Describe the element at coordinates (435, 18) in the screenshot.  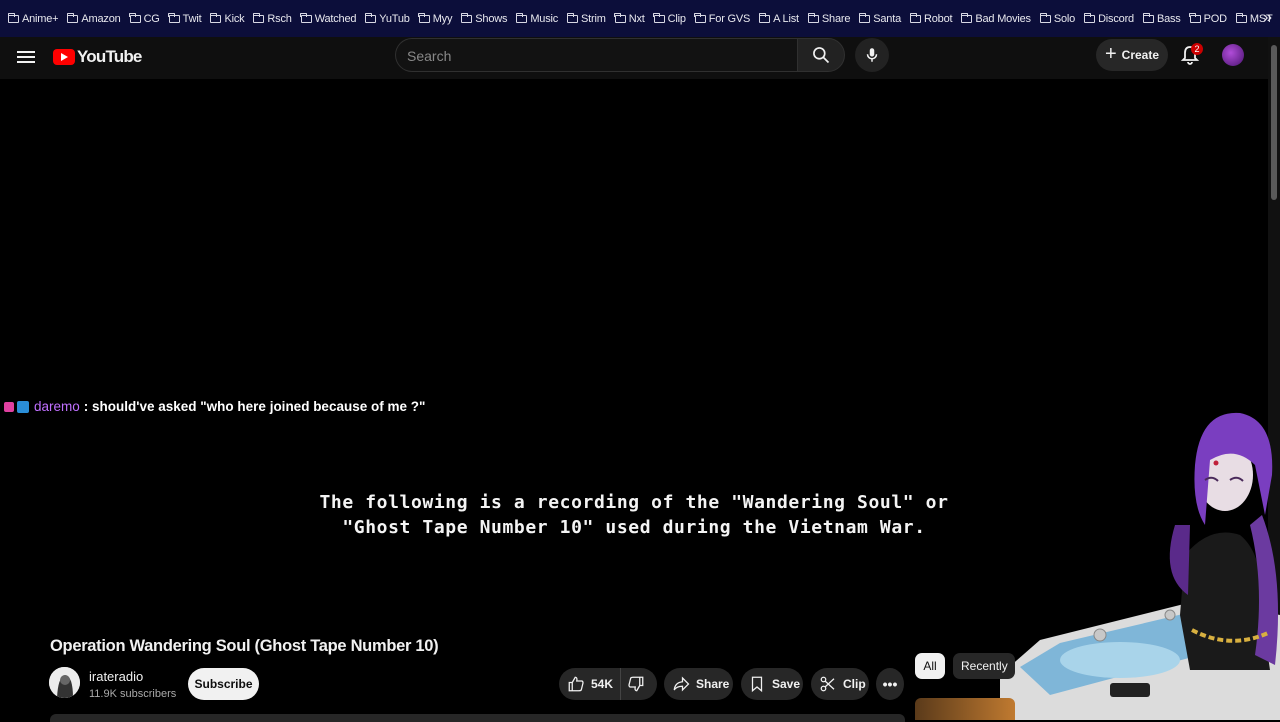
I see `bookmark-item: Myy` at that location.